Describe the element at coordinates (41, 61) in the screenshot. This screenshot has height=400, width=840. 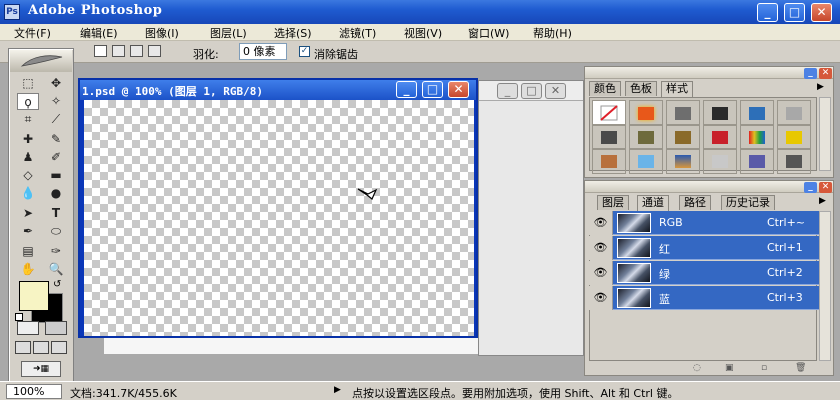
I see `toolbox-header` at that location.